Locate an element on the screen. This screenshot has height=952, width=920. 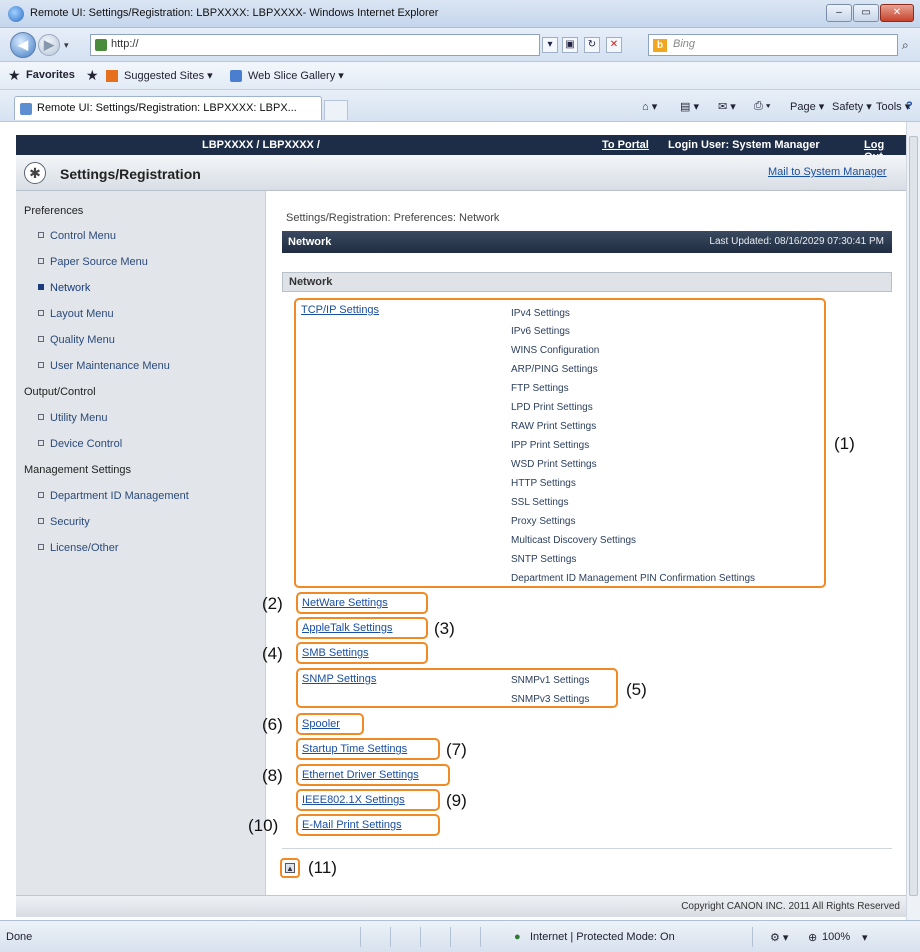
status-text: Done is located at coordinates (19, 937).